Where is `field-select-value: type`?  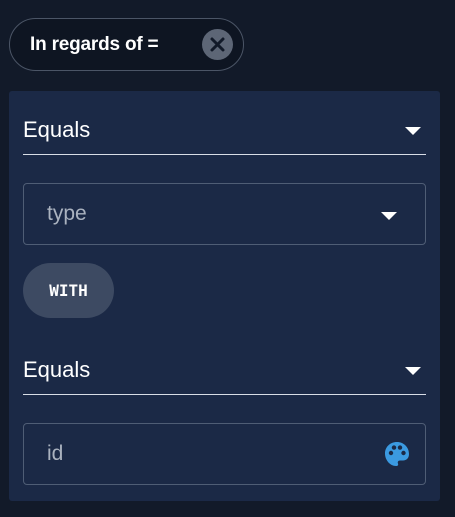 field-select-value: type is located at coordinates (67, 213).